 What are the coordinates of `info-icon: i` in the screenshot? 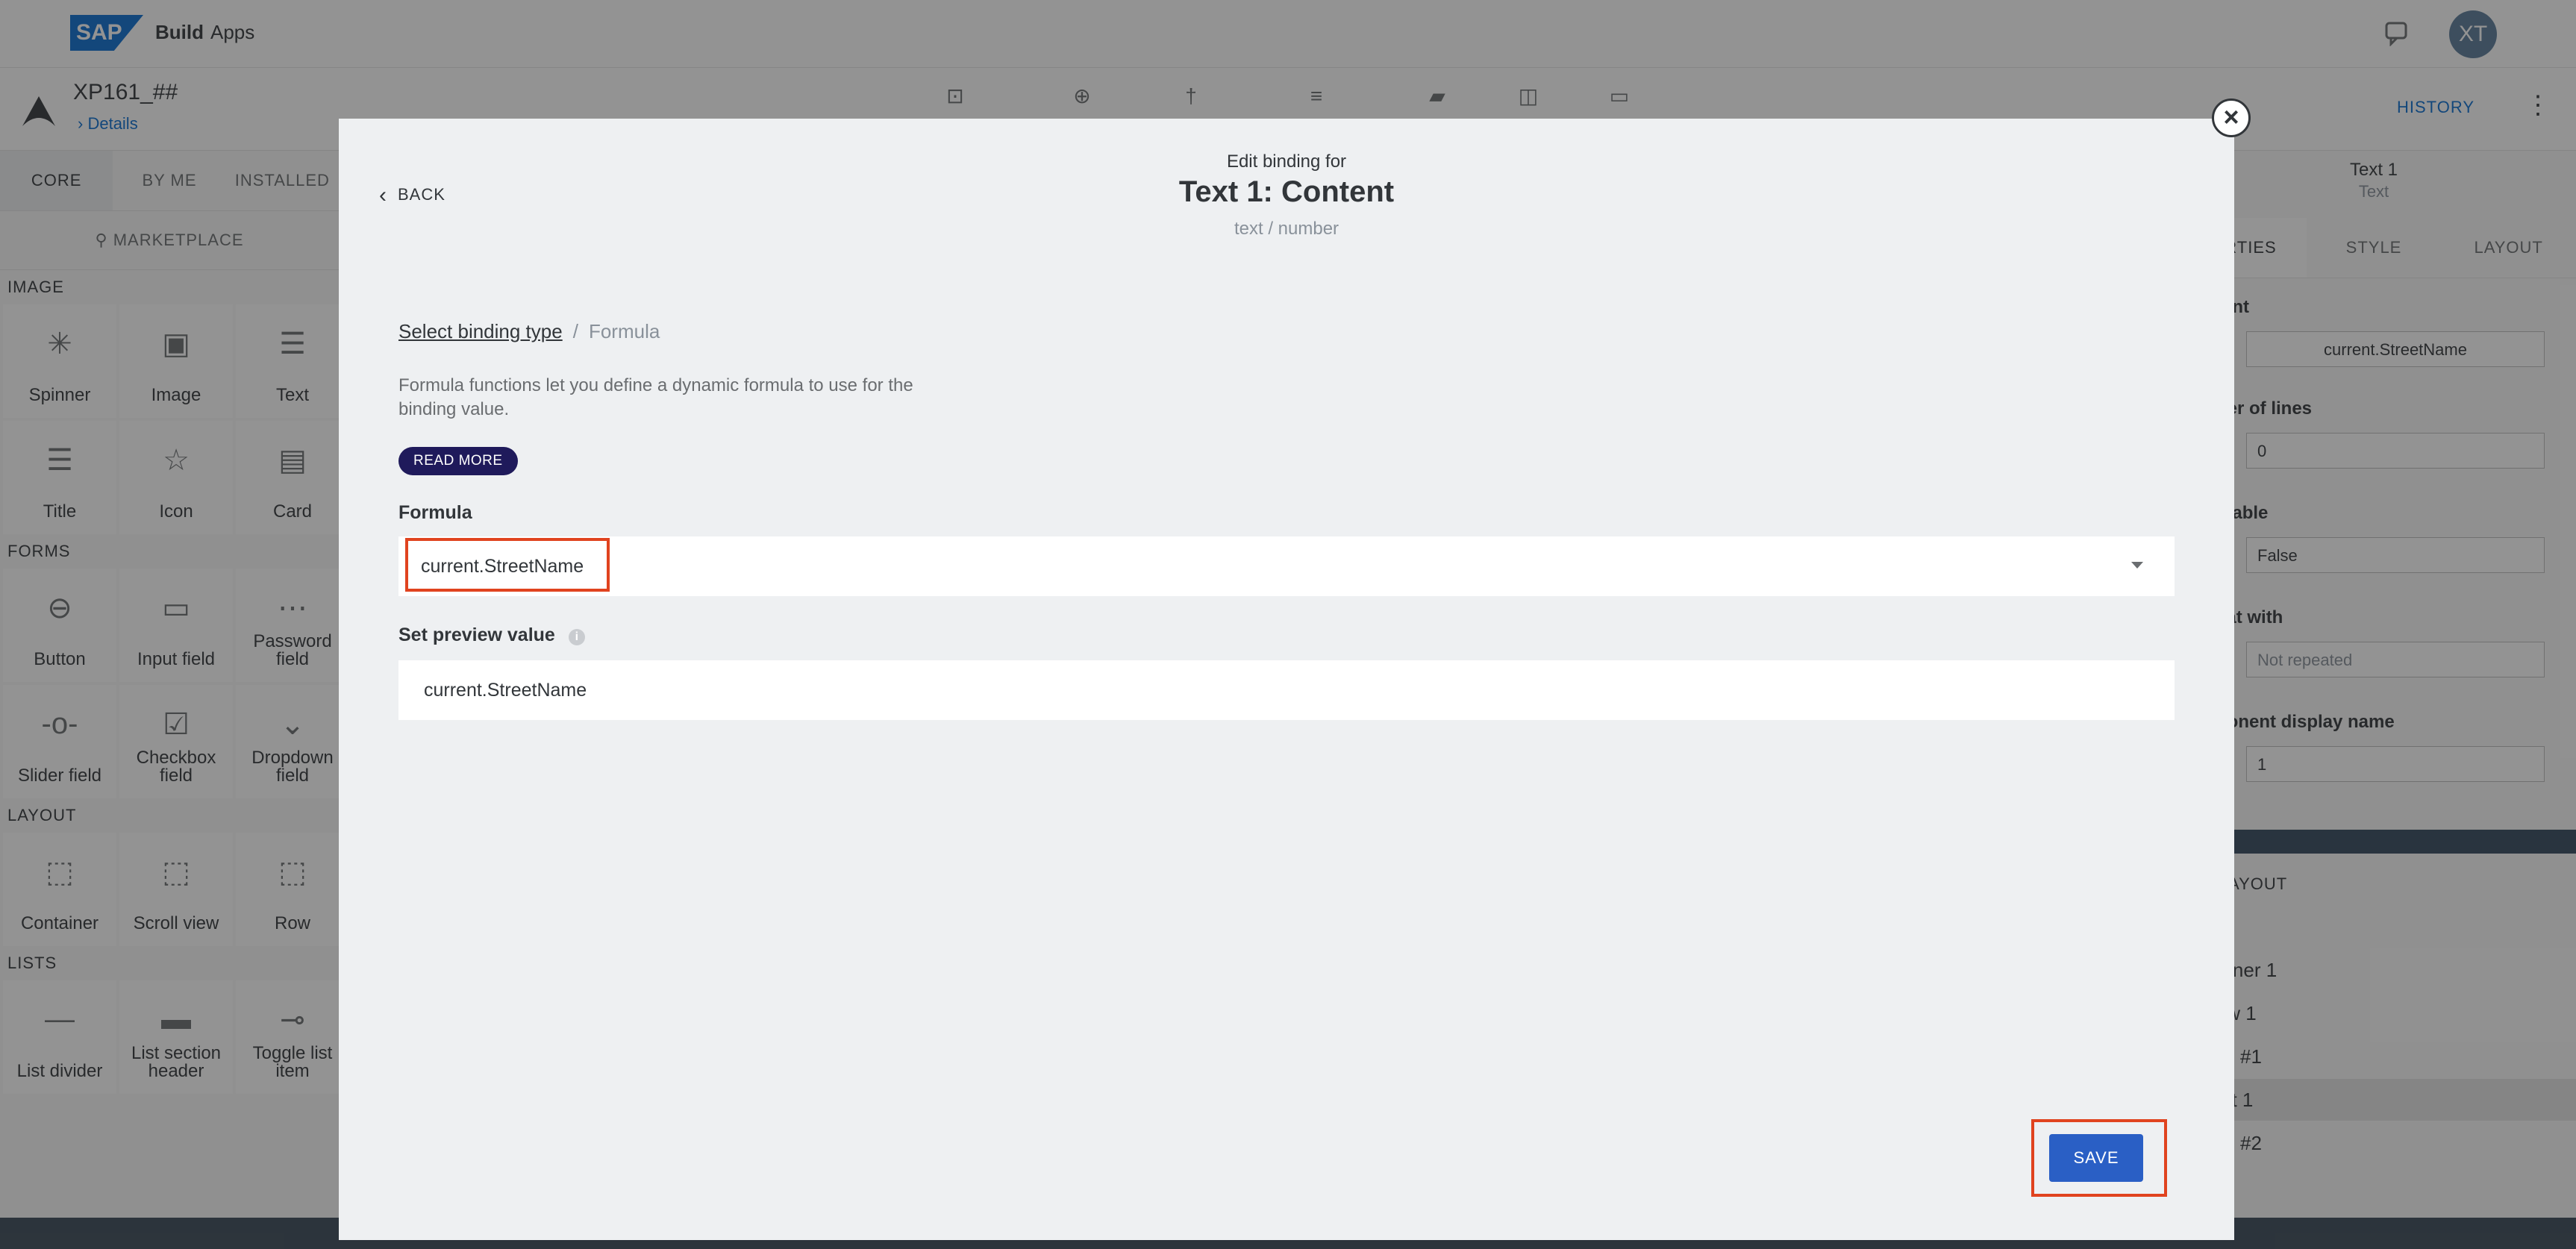 It's located at (576, 637).